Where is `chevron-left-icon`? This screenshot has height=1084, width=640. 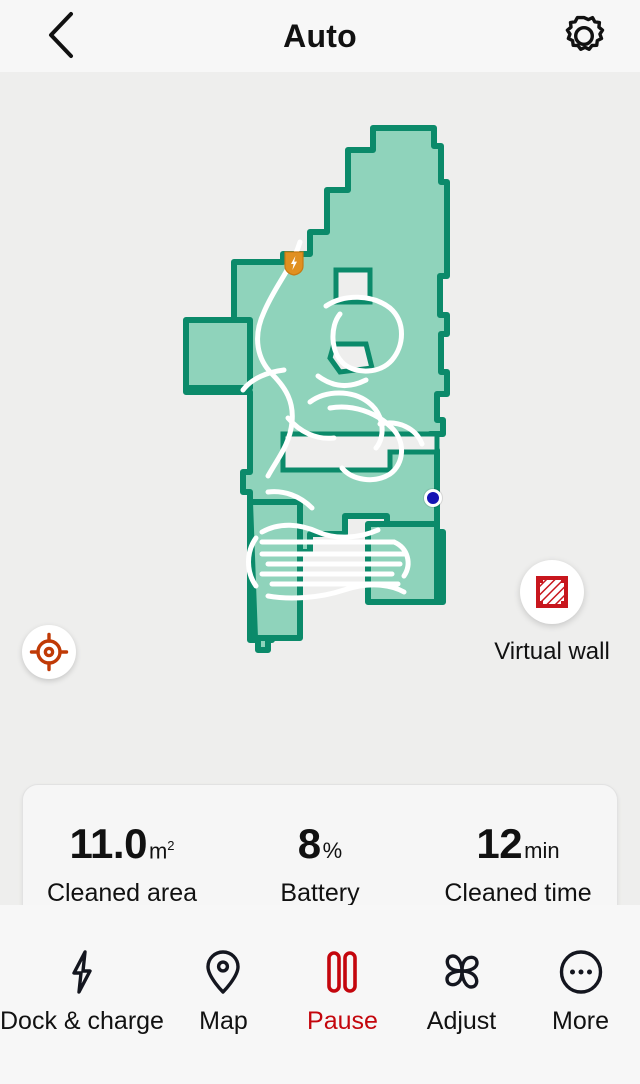
chevron-left-icon is located at coordinates (61, 35).